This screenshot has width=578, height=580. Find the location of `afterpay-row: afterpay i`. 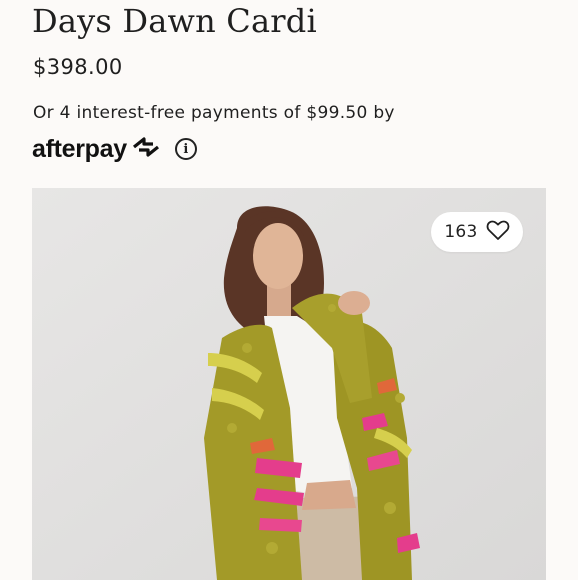

afterpay-row: afterpay i is located at coordinates (114, 149).